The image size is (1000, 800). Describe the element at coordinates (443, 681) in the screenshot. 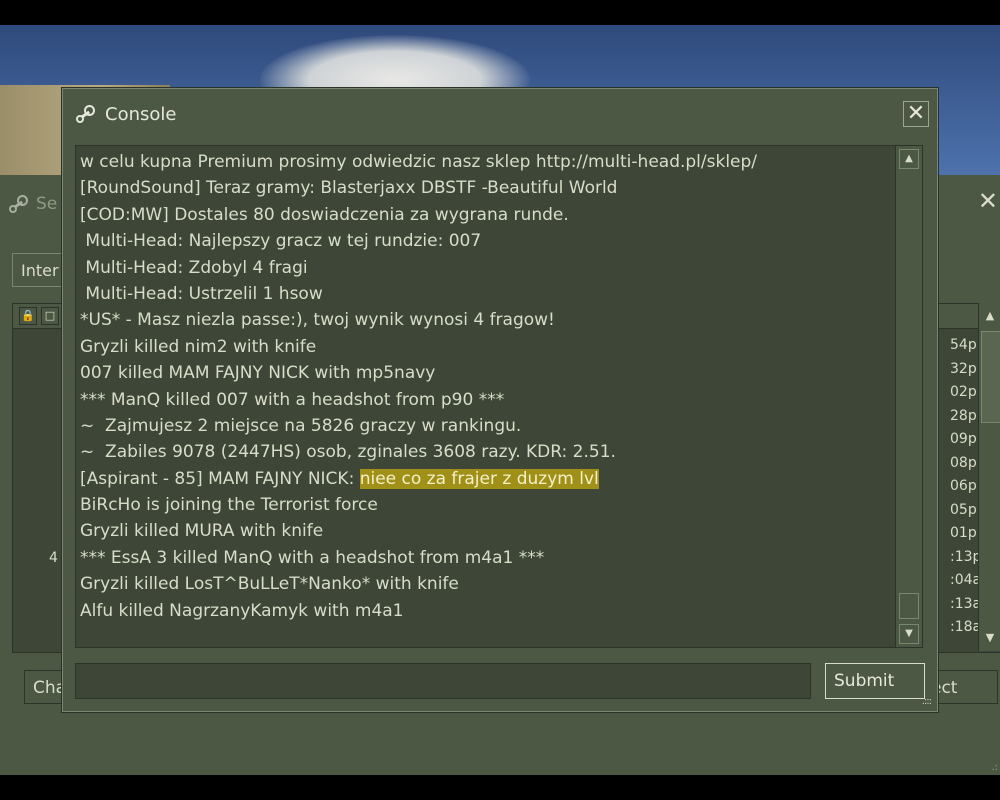

I see `console-command-input` at that location.